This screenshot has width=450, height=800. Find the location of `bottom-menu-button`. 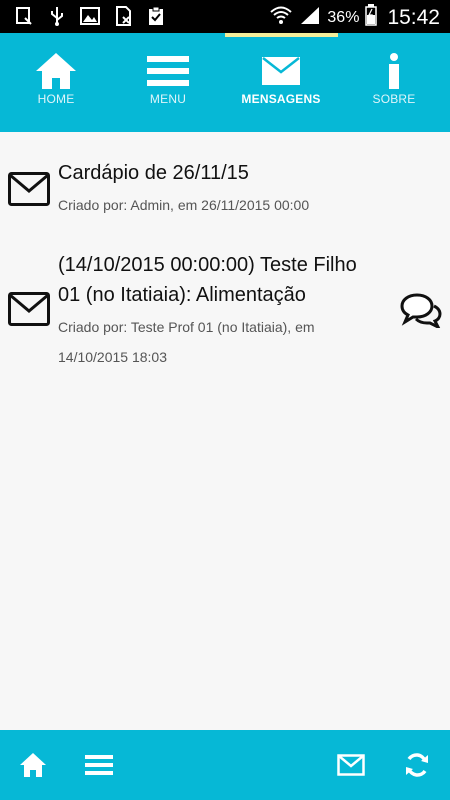

bottom-menu-button is located at coordinates (99, 765).